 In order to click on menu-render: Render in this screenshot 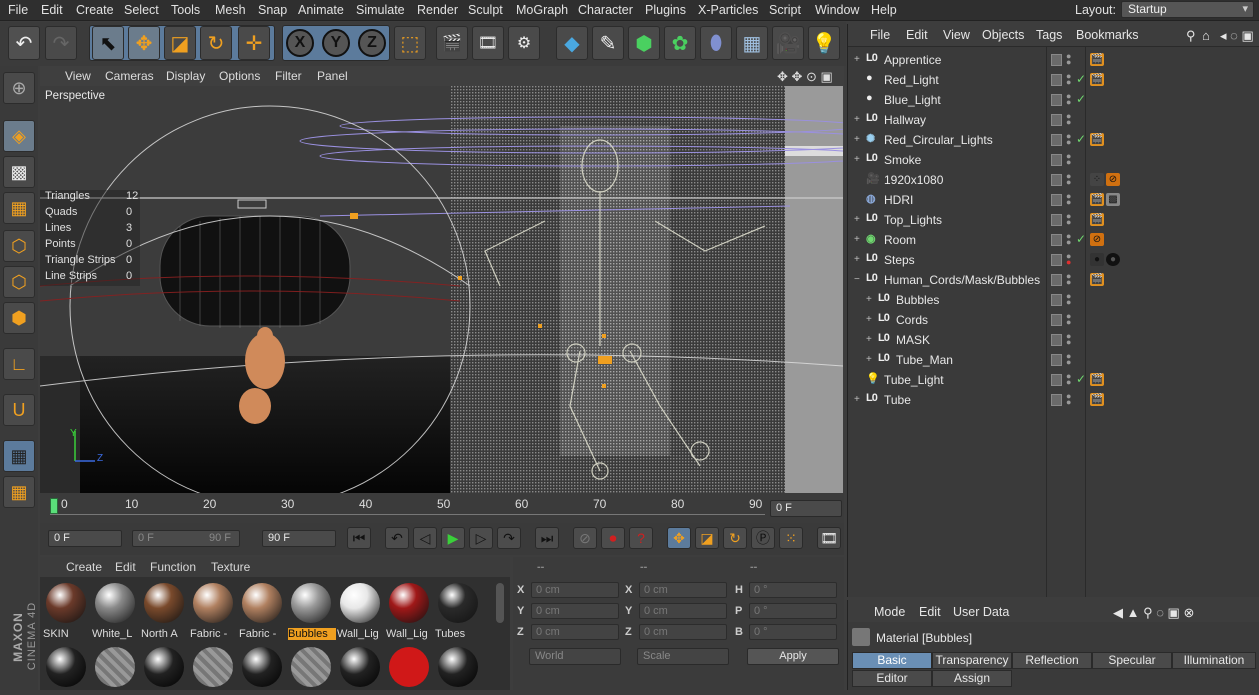, I will do `click(437, 10)`.